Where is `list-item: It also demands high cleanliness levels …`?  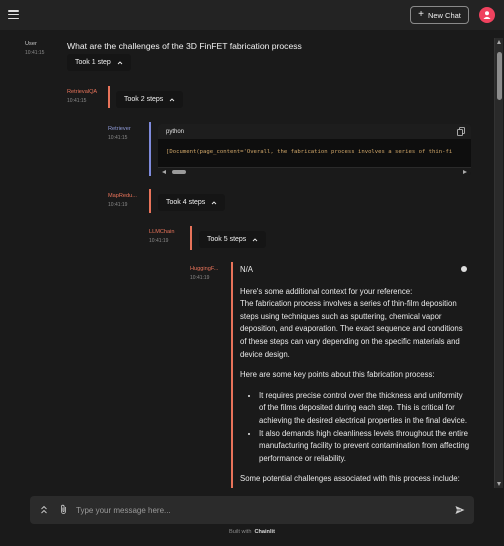
list-item: It also demands high cleanliness levels … is located at coordinates (364, 447).